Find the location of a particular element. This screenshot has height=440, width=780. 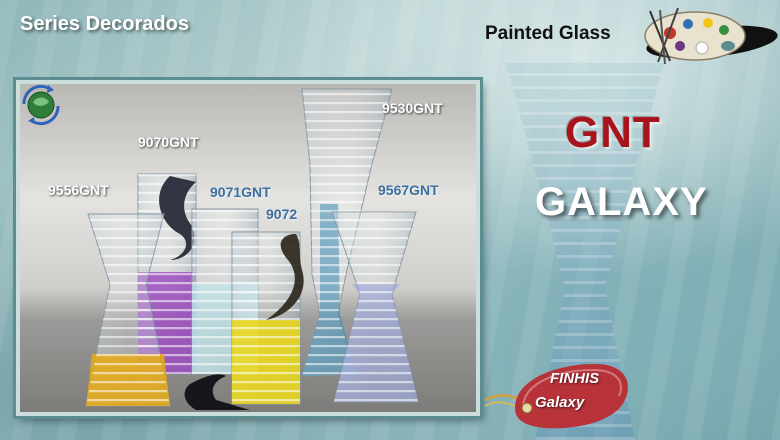

brand-name: GNT is located at coordinates (613, 132).